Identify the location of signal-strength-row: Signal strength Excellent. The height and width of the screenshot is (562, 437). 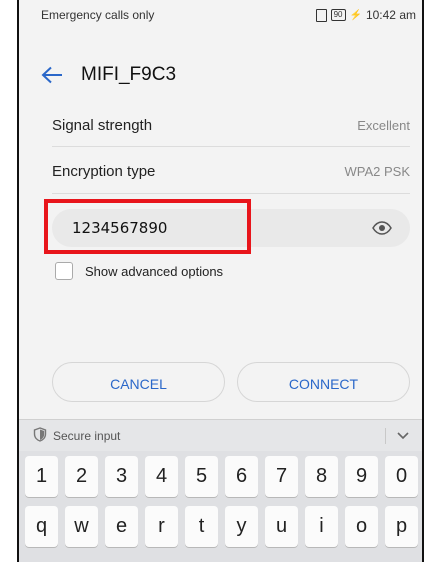
(231, 125).